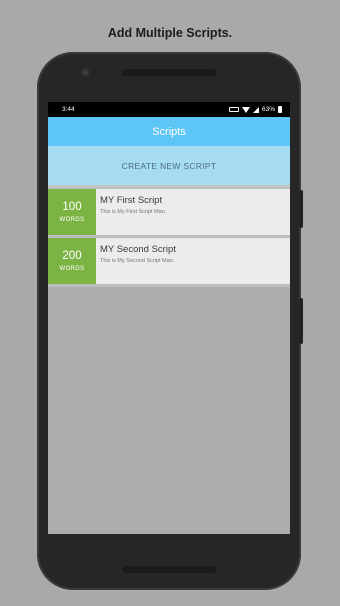 This screenshot has height=606, width=340. Describe the element at coordinates (138, 249) in the screenshot. I see `script-title: MY Second Script` at that location.